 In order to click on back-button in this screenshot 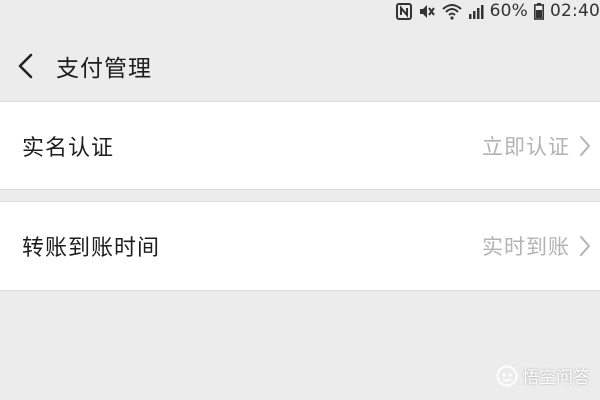, I will do `click(26, 66)`.